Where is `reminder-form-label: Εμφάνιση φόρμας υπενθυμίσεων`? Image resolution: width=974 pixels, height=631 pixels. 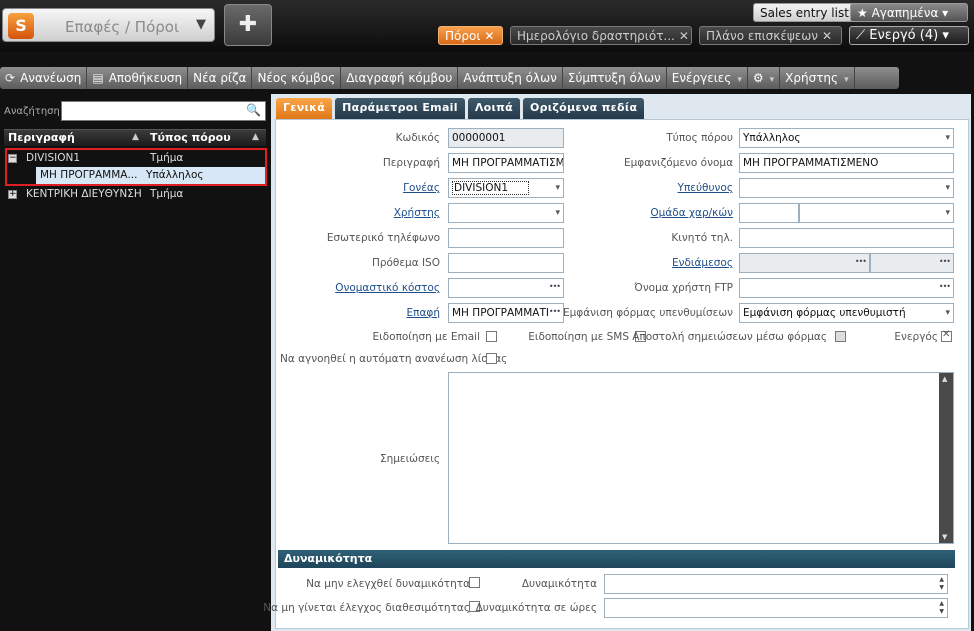
reminder-form-label: Εμφάνιση φόρμας υπενθυμίσεων is located at coordinates (647, 313).